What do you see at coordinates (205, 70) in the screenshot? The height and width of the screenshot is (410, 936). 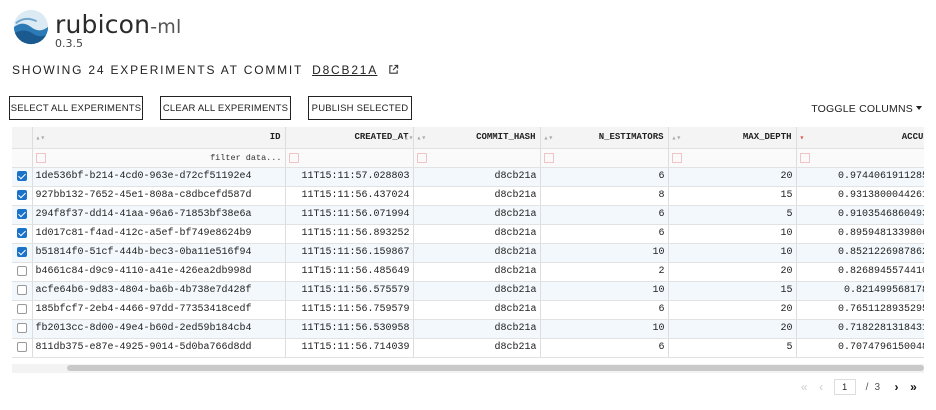 I see `experiment-summary: SHOWING 24 EXPERIMENTS AT COMMIT D8CB21A` at bounding box center [205, 70].